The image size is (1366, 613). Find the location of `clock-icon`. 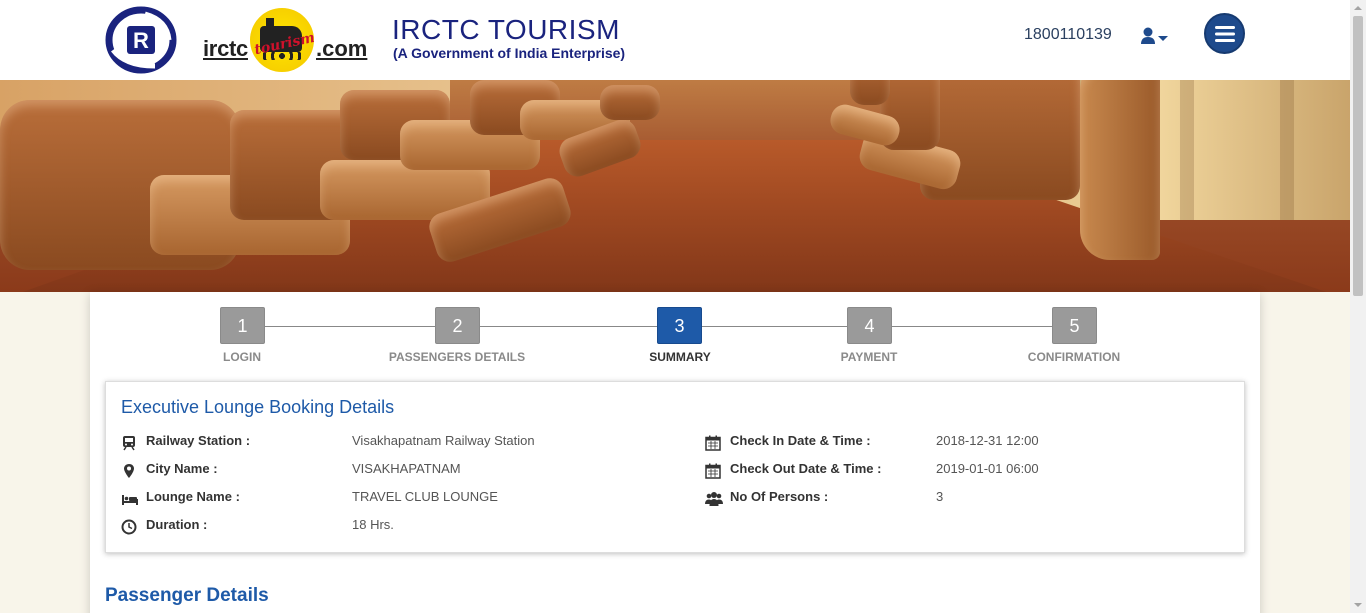

clock-icon is located at coordinates (129, 527).